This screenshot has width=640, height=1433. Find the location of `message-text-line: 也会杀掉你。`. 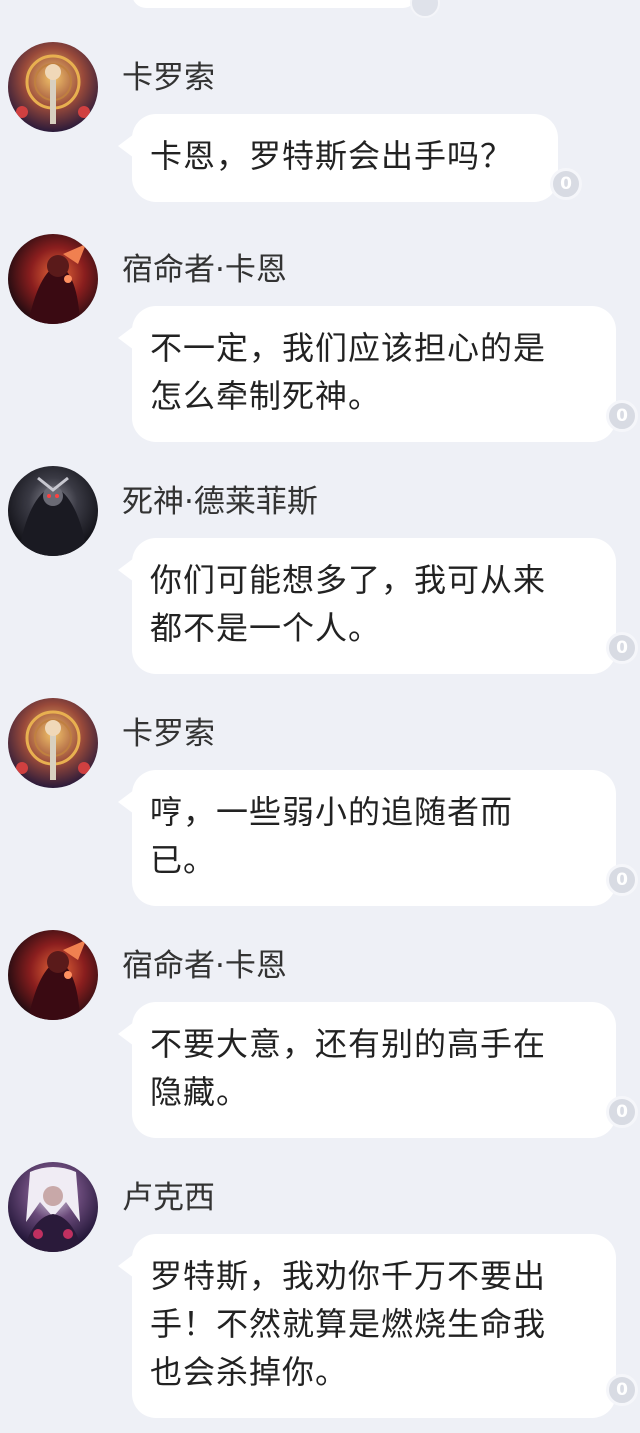

message-text-line: 也会杀掉你。 is located at coordinates (249, 1372).